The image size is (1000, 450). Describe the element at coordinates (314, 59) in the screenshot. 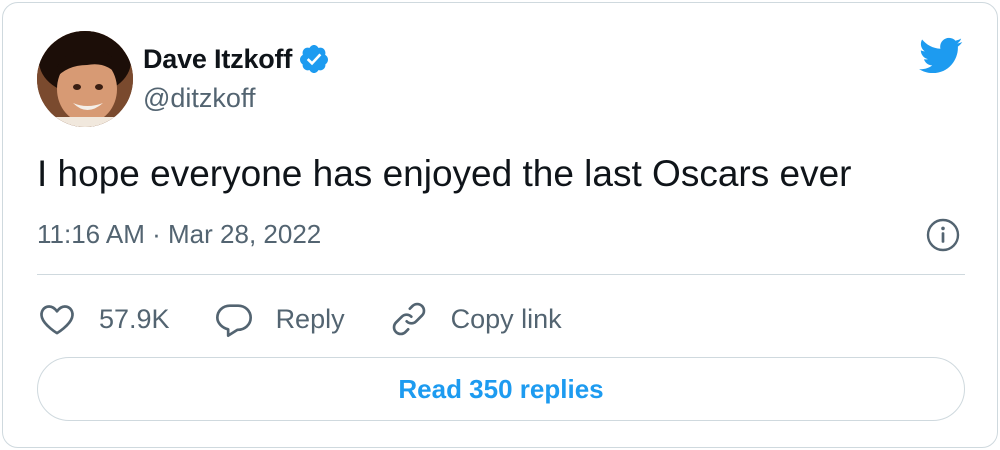

I see `verified-badge-icon` at that location.